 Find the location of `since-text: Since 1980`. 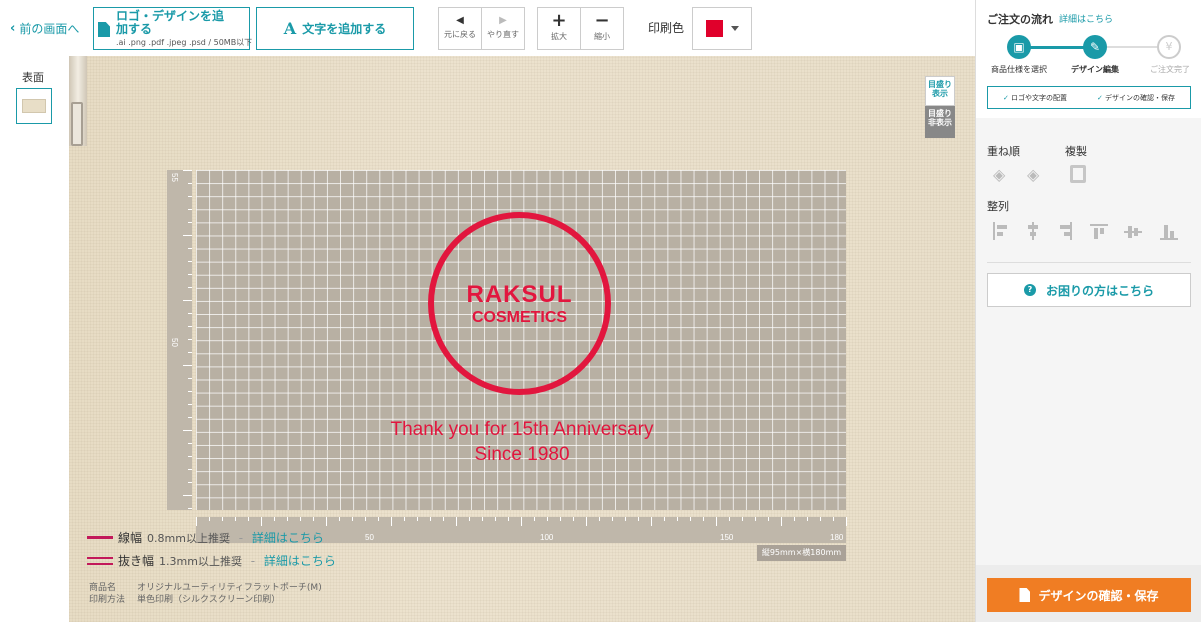

since-text: Since 1980 is located at coordinates (522, 455).